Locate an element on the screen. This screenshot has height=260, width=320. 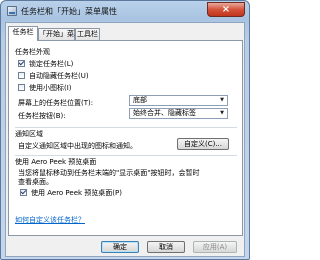
notification-area-description: 自定义通知区域中出现的图标和通知。 is located at coordinates (77, 146).